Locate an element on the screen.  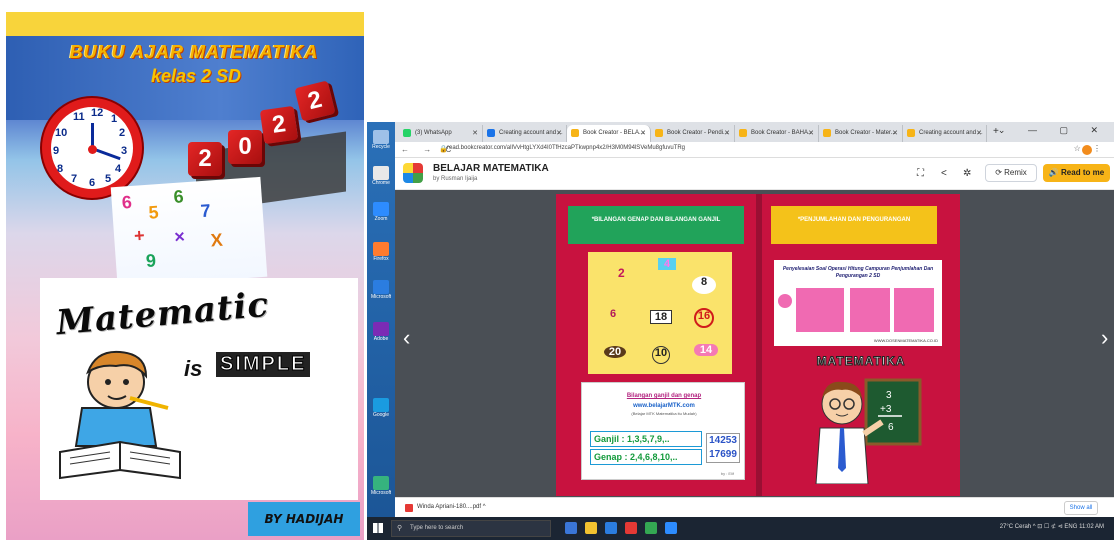
whatsapp-icon is located at coordinates (407, 133).